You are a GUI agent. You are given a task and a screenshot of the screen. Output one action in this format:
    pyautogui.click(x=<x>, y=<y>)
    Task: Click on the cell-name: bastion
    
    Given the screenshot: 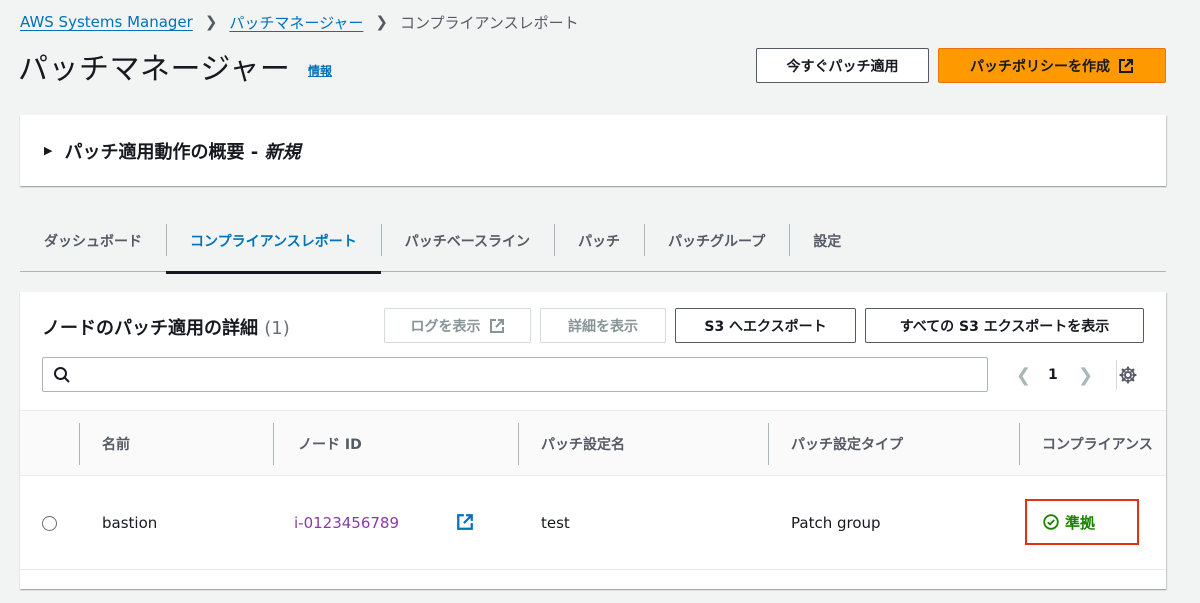 What is the action you would take?
    pyautogui.click(x=130, y=523)
    